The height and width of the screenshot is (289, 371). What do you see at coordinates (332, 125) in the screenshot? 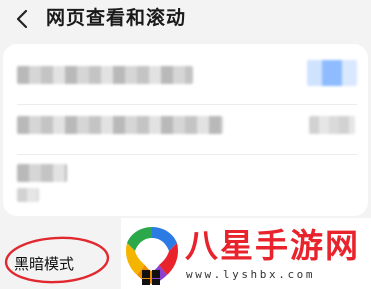
I see `blurred-value` at bounding box center [332, 125].